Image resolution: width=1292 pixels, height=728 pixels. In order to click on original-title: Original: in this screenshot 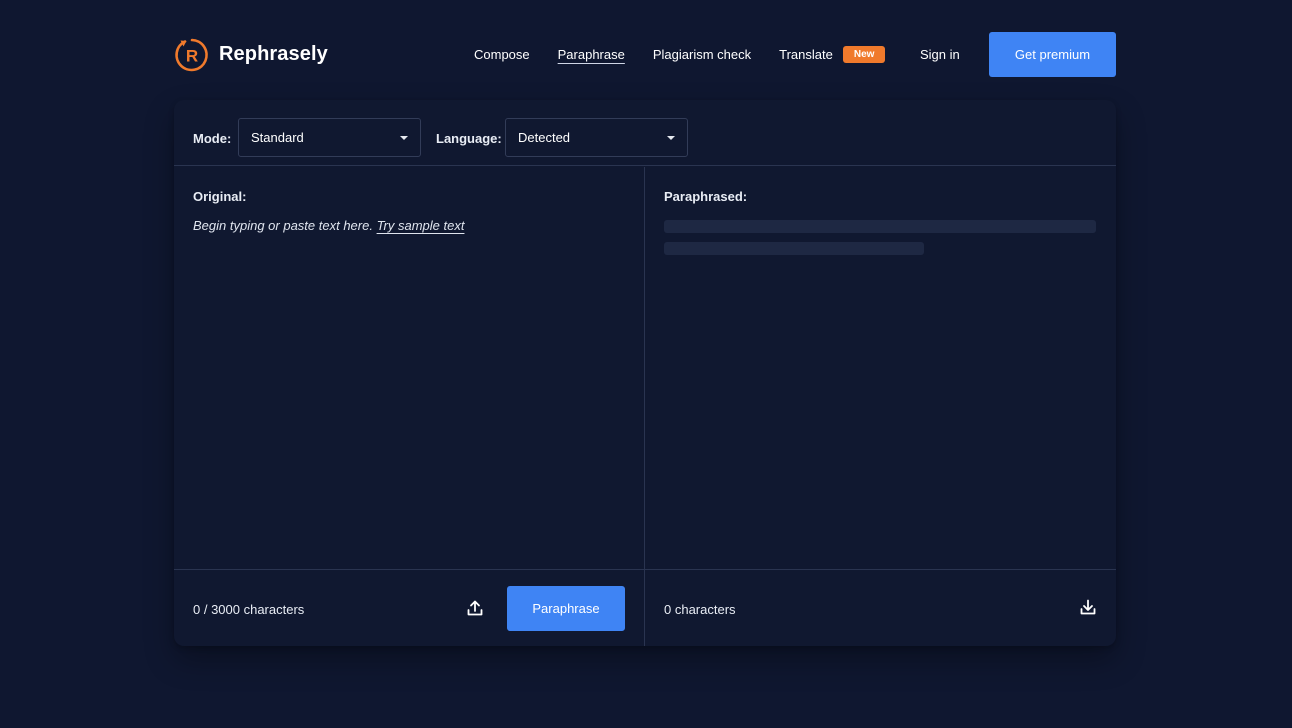, I will do `click(220, 196)`.